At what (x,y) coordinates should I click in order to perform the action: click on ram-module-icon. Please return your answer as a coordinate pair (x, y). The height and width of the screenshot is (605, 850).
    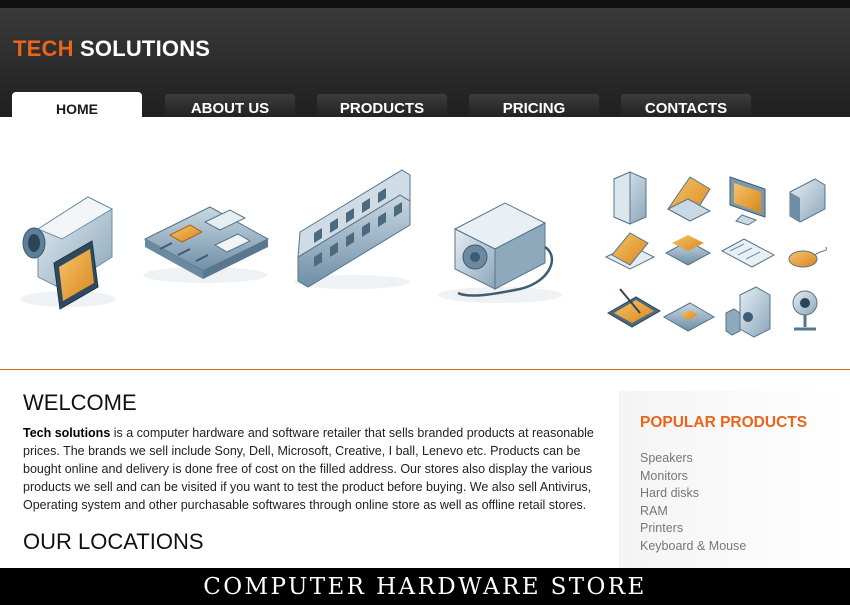
    Looking at the image, I should click on (352, 171).